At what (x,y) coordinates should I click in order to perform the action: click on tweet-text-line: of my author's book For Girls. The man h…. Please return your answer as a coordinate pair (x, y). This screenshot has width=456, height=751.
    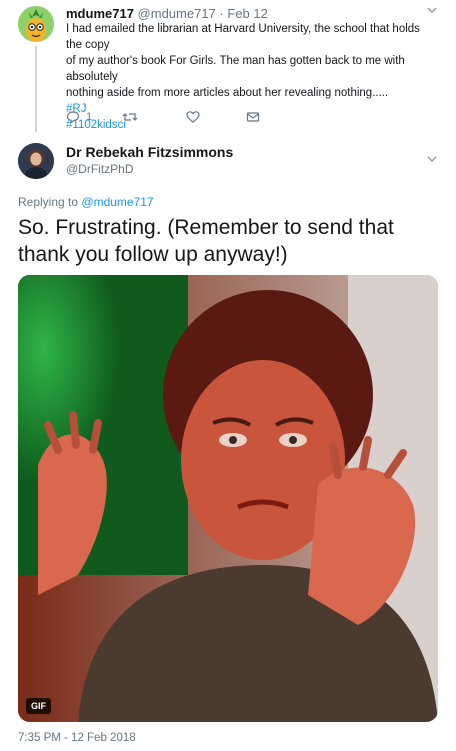
    Looking at the image, I should click on (235, 69).